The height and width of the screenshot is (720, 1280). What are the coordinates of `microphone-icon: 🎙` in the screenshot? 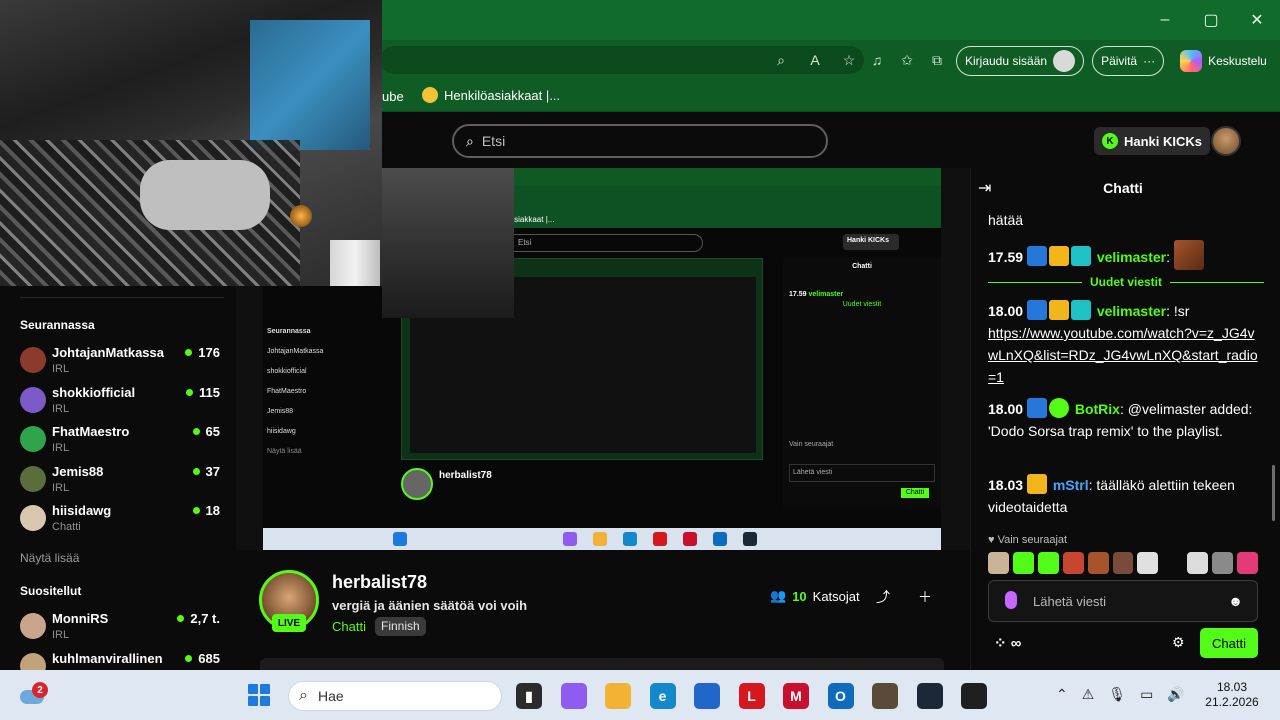 It's located at (1117, 694).